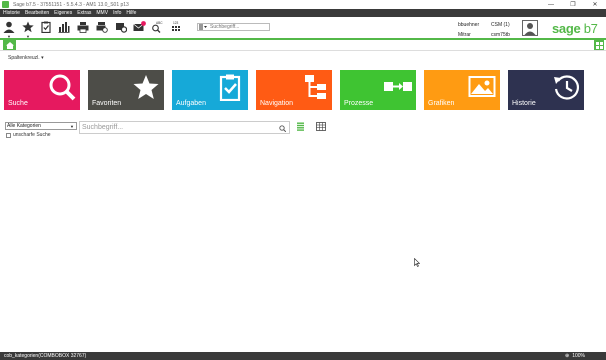 The width and height of the screenshot is (606, 360). I want to click on brand-name: sage, so click(566, 28).